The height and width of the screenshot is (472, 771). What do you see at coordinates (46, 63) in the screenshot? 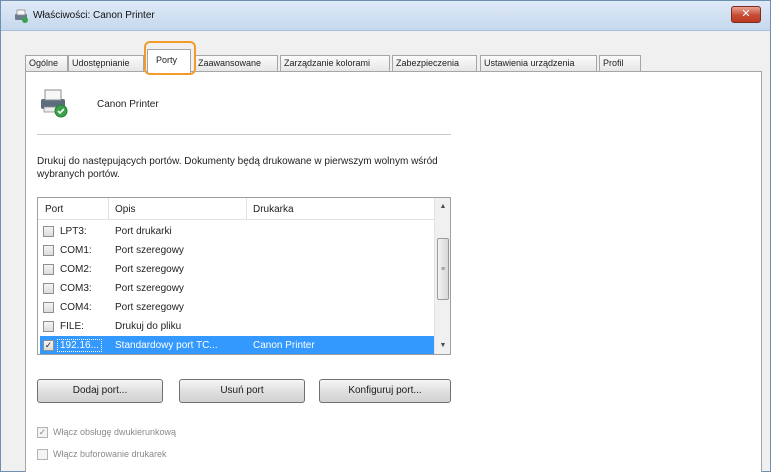
I see `tab-general: Ogólne` at bounding box center [46, 63].